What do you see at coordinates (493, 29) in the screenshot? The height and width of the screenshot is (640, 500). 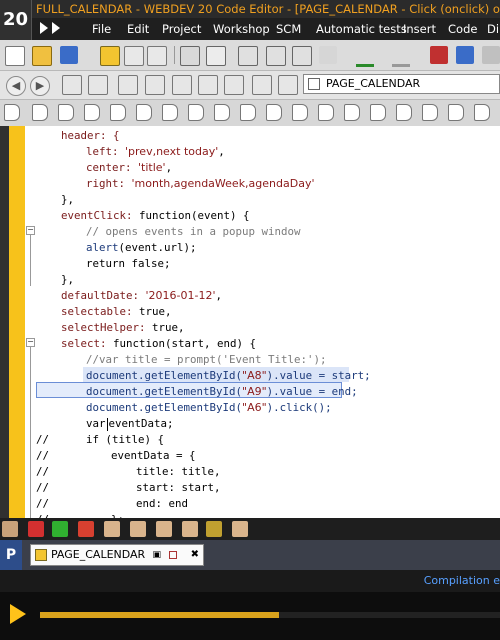 I see `menu-more: Di` at bounding box center [493, 29].